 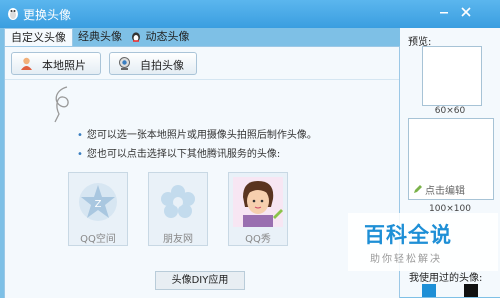 I want to click on close-button, so click(x=466, y=12).